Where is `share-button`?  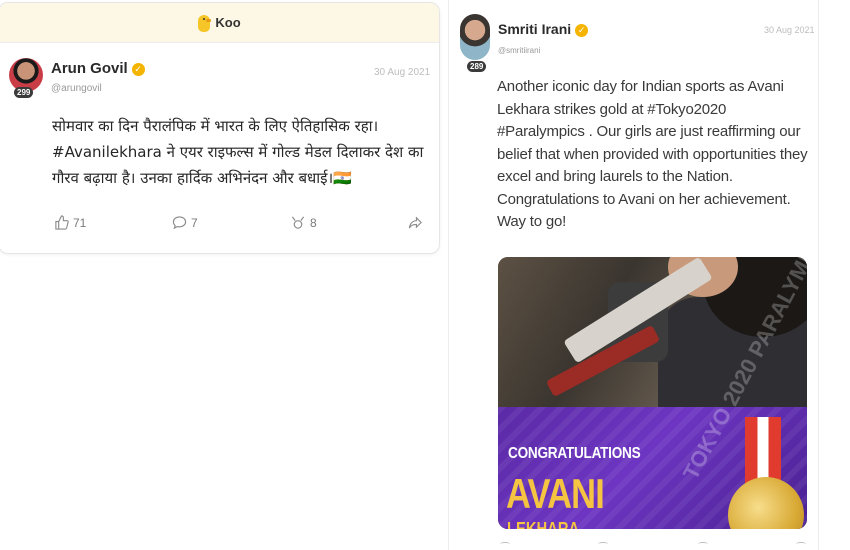 share-button is located at coordinates (415, 222).